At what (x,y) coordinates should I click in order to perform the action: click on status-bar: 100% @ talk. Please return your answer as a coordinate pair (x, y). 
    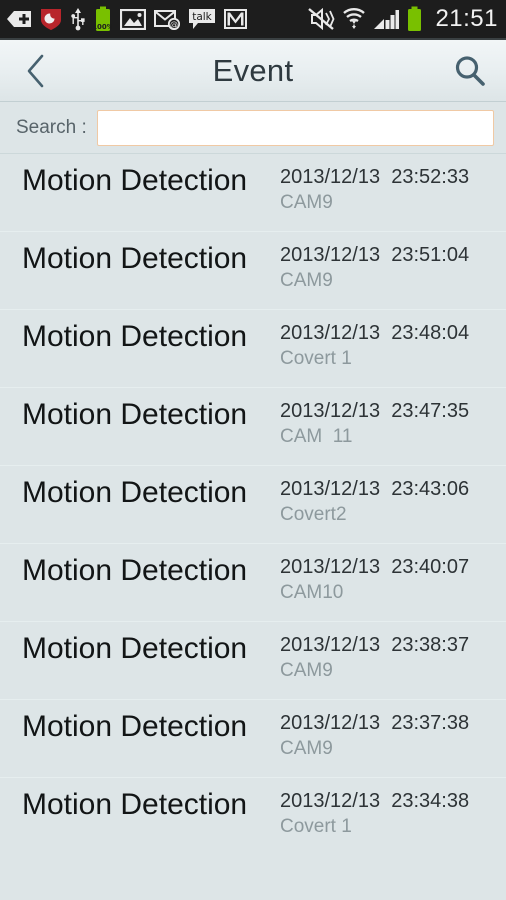
    Looking at the image, I should click on (253, 19).